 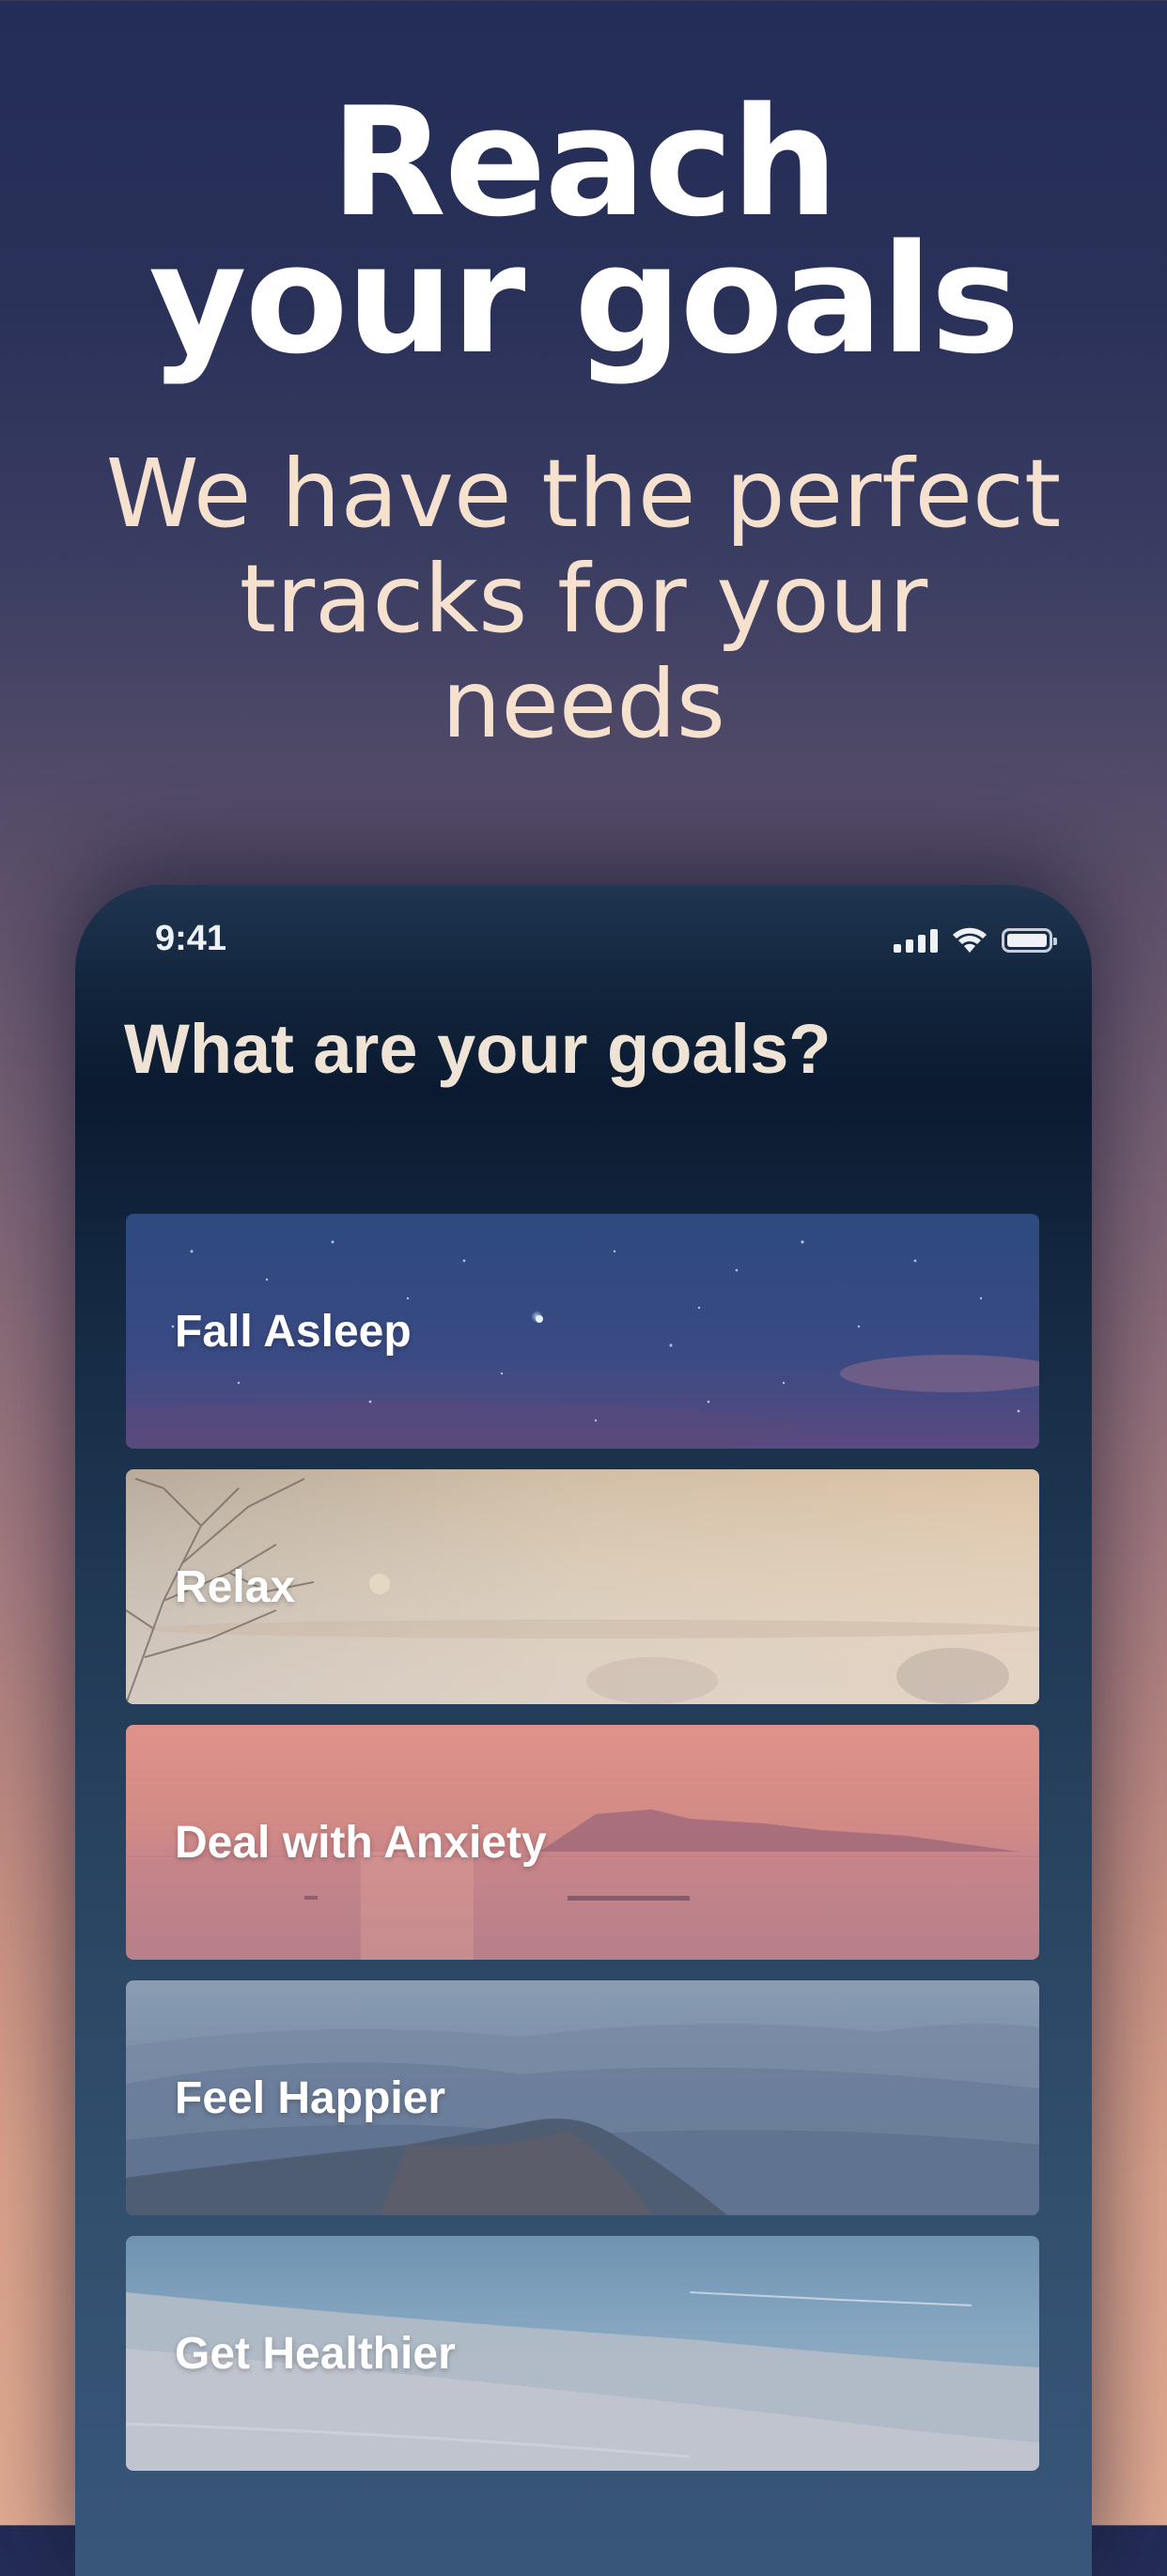 What do you see at coordinates (582, 1586) in the screenshot?
I see `goal-card-relax: Relax` at bounding box center [582, 1586].